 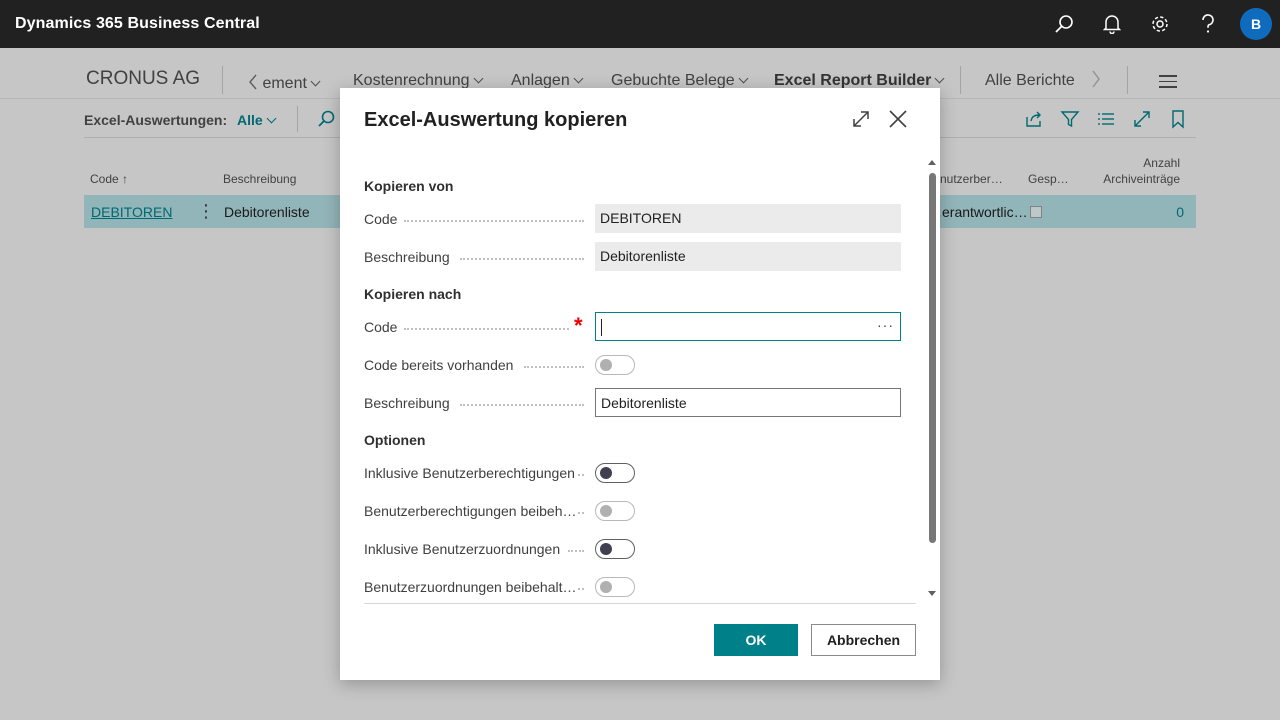 What do you see at coordinates (137, 24) in the screenshot?
I see `app-title: Dynamics 365 Business Central` at bounding box center [137, 24].